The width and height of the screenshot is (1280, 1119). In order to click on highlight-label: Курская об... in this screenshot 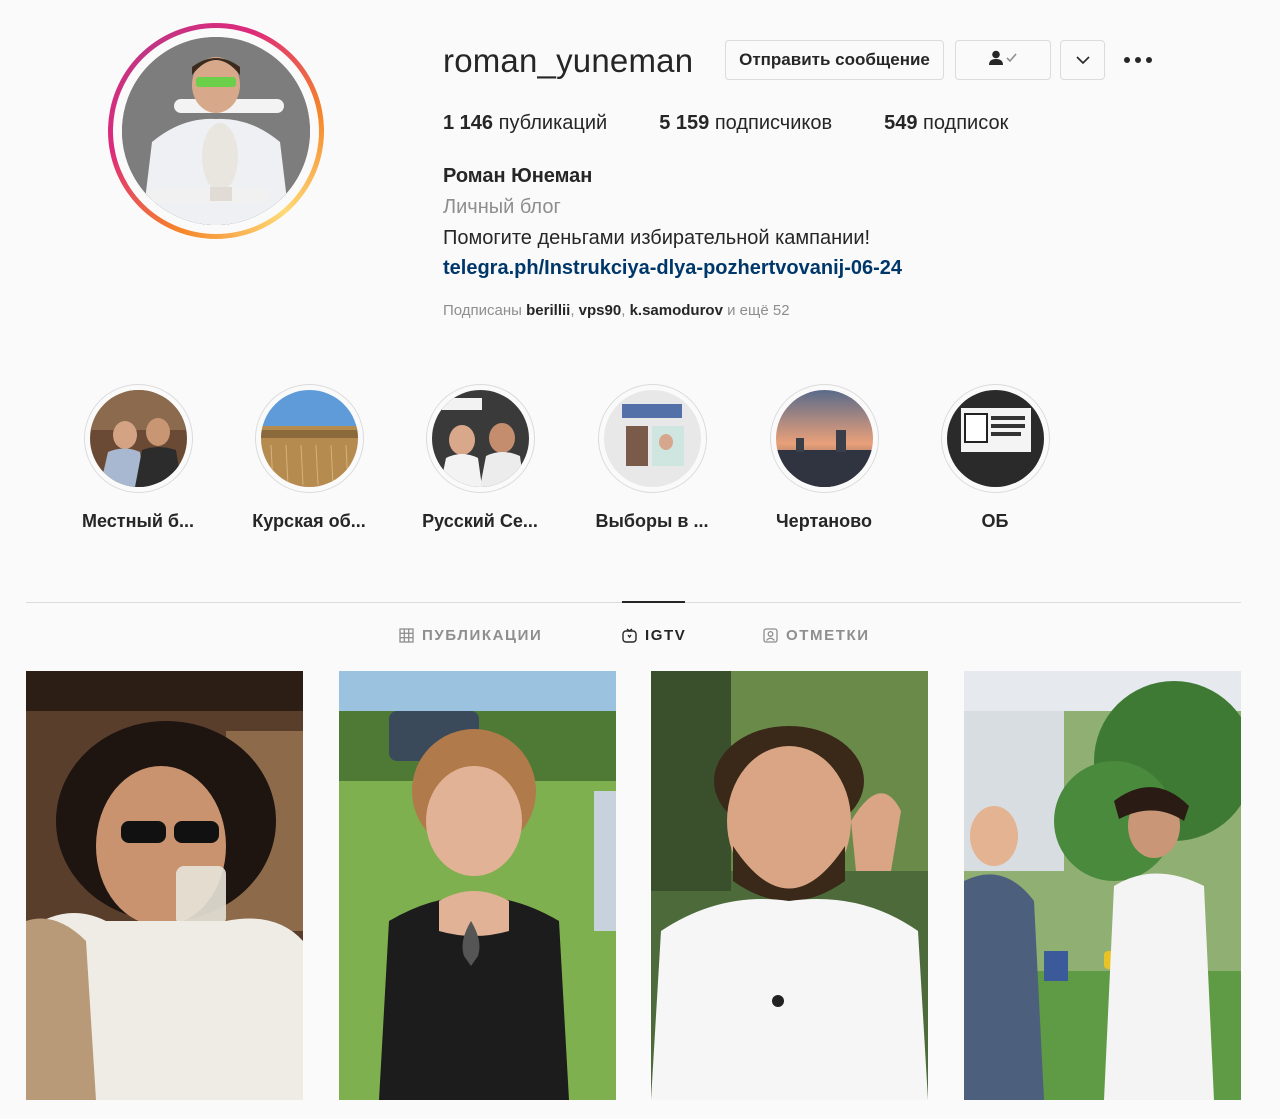, I will do `click(309, 521)`.